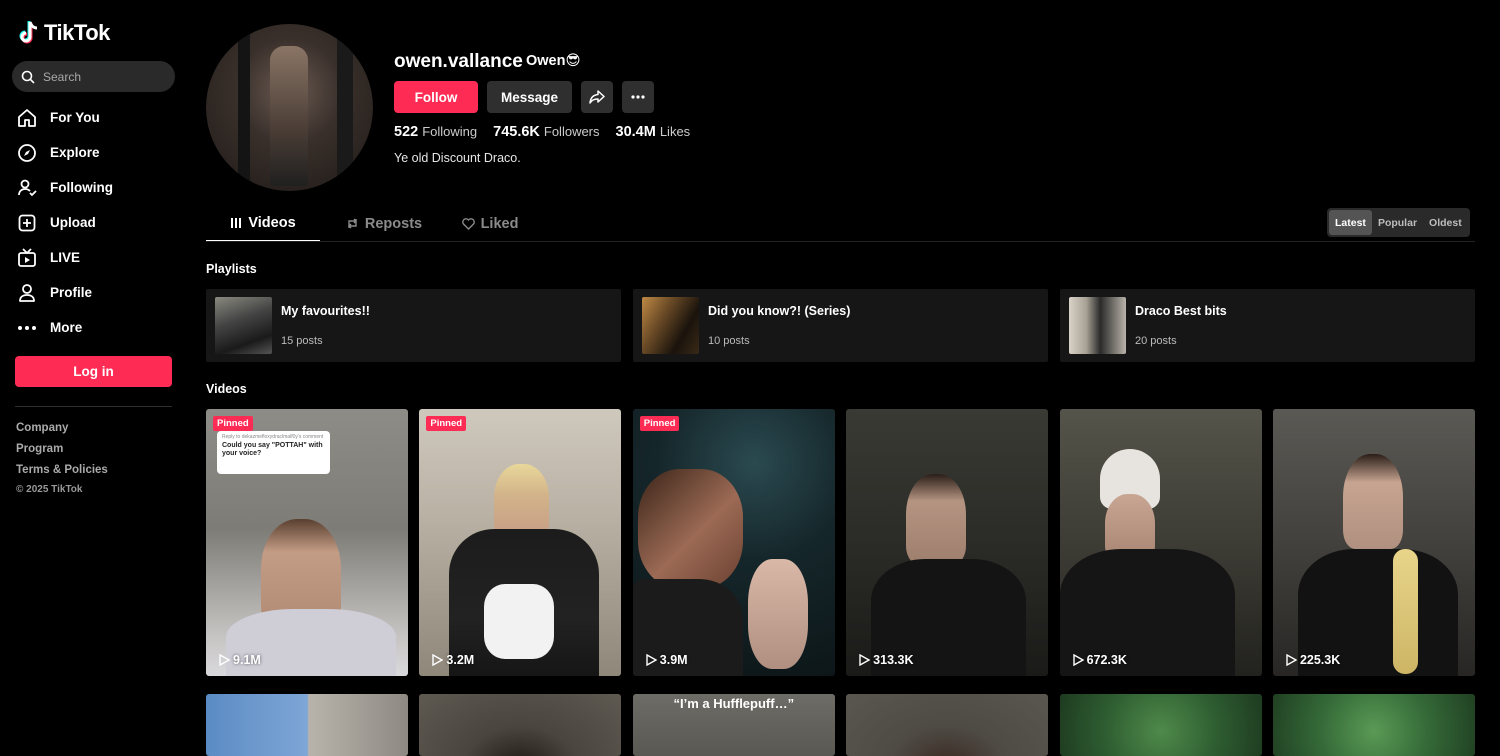  Describe the element at coordinates (96, 327) in the screenshot. I see `nav-more: More` at that location.